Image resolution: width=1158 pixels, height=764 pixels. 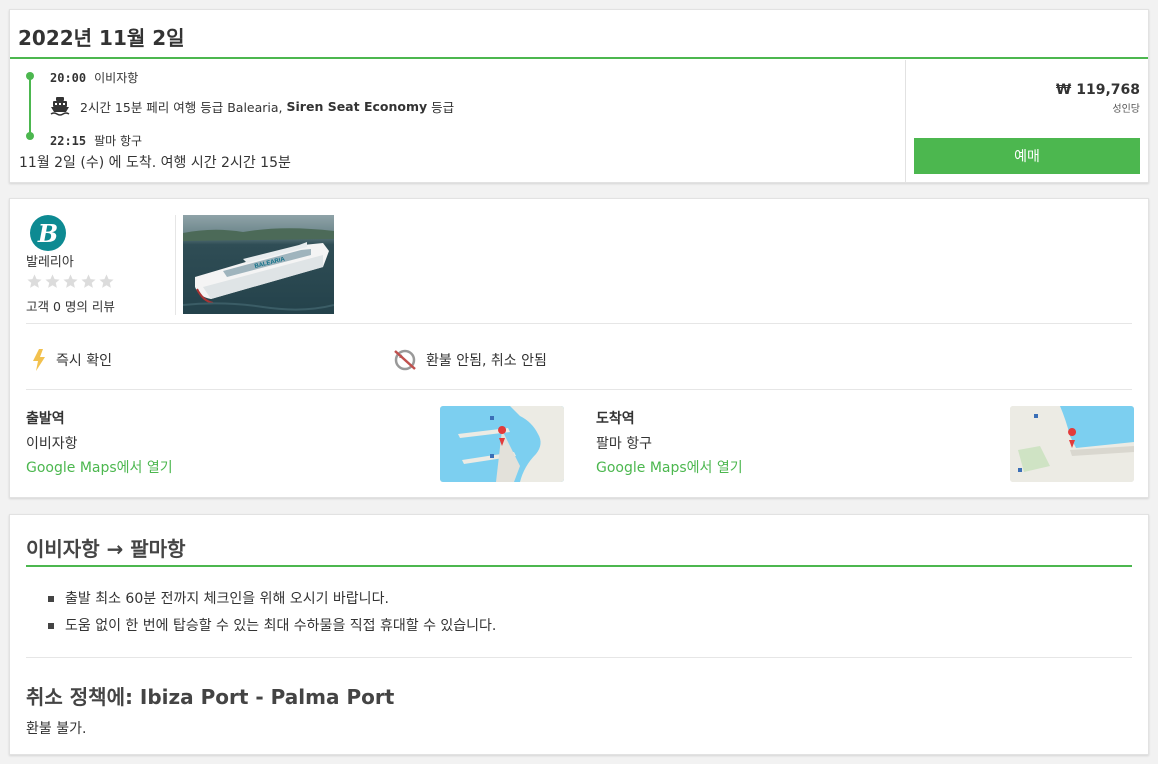 What do you see at coordinates (48, 233) in the screenshot?
I see `operator-logo: B` at bounding box center [48, 233].